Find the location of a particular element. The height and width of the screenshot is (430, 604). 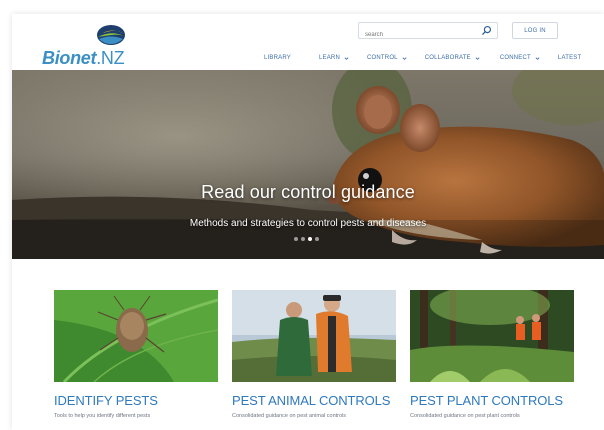

site-logo: Bionet.NZ is located at coordinates (97, 46).